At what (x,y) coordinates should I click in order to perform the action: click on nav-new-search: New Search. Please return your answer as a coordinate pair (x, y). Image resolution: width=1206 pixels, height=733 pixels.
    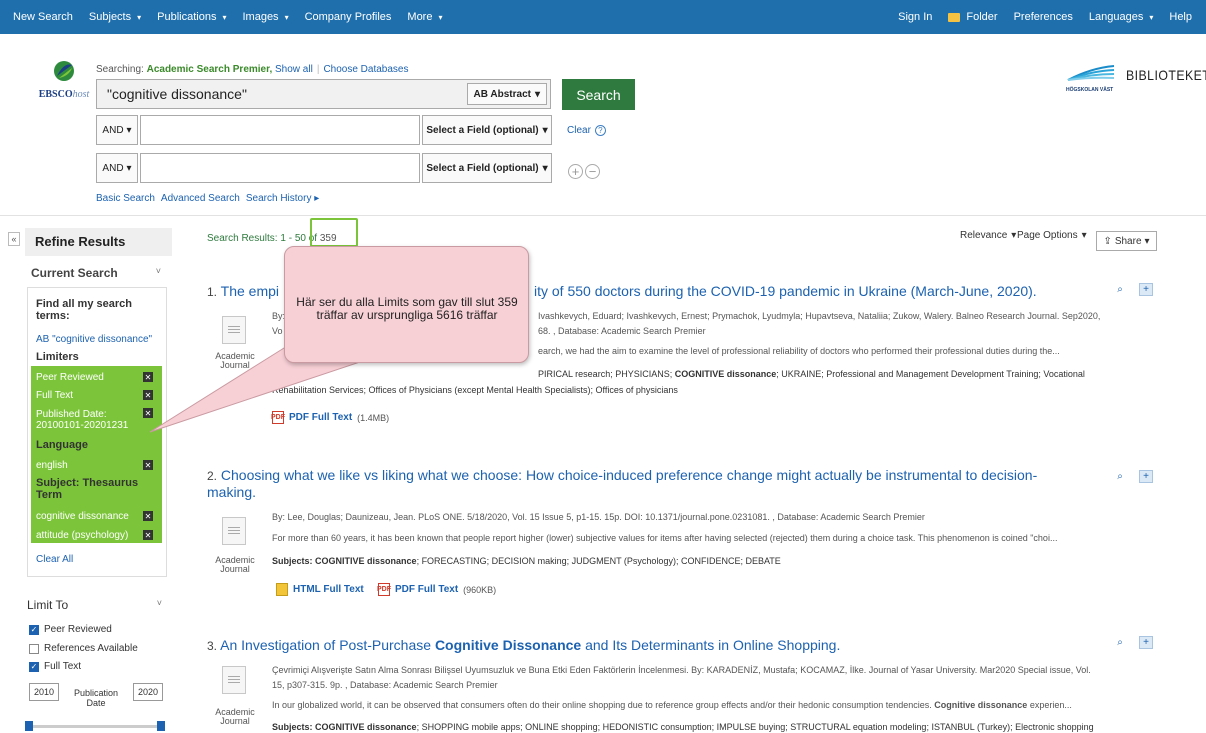
    Looking at the image, I should click on (40, 17).